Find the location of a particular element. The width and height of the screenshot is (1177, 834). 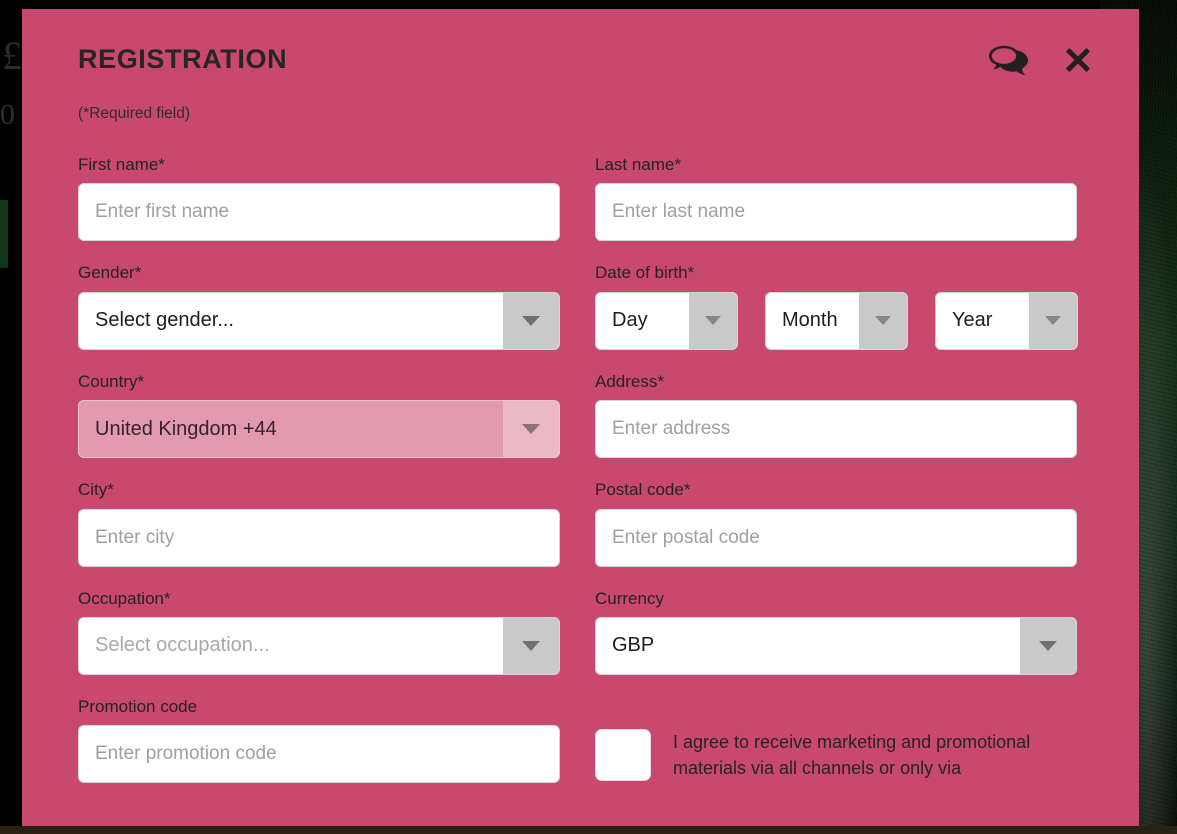

field-city: City* is located at coordinates (319, 523).